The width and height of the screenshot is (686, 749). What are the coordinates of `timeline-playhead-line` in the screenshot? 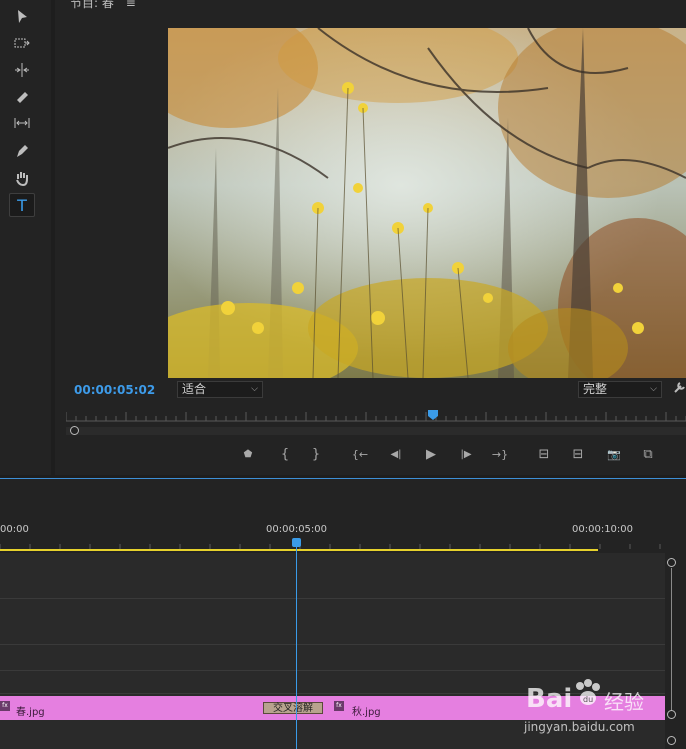 It's located at (296, 644).